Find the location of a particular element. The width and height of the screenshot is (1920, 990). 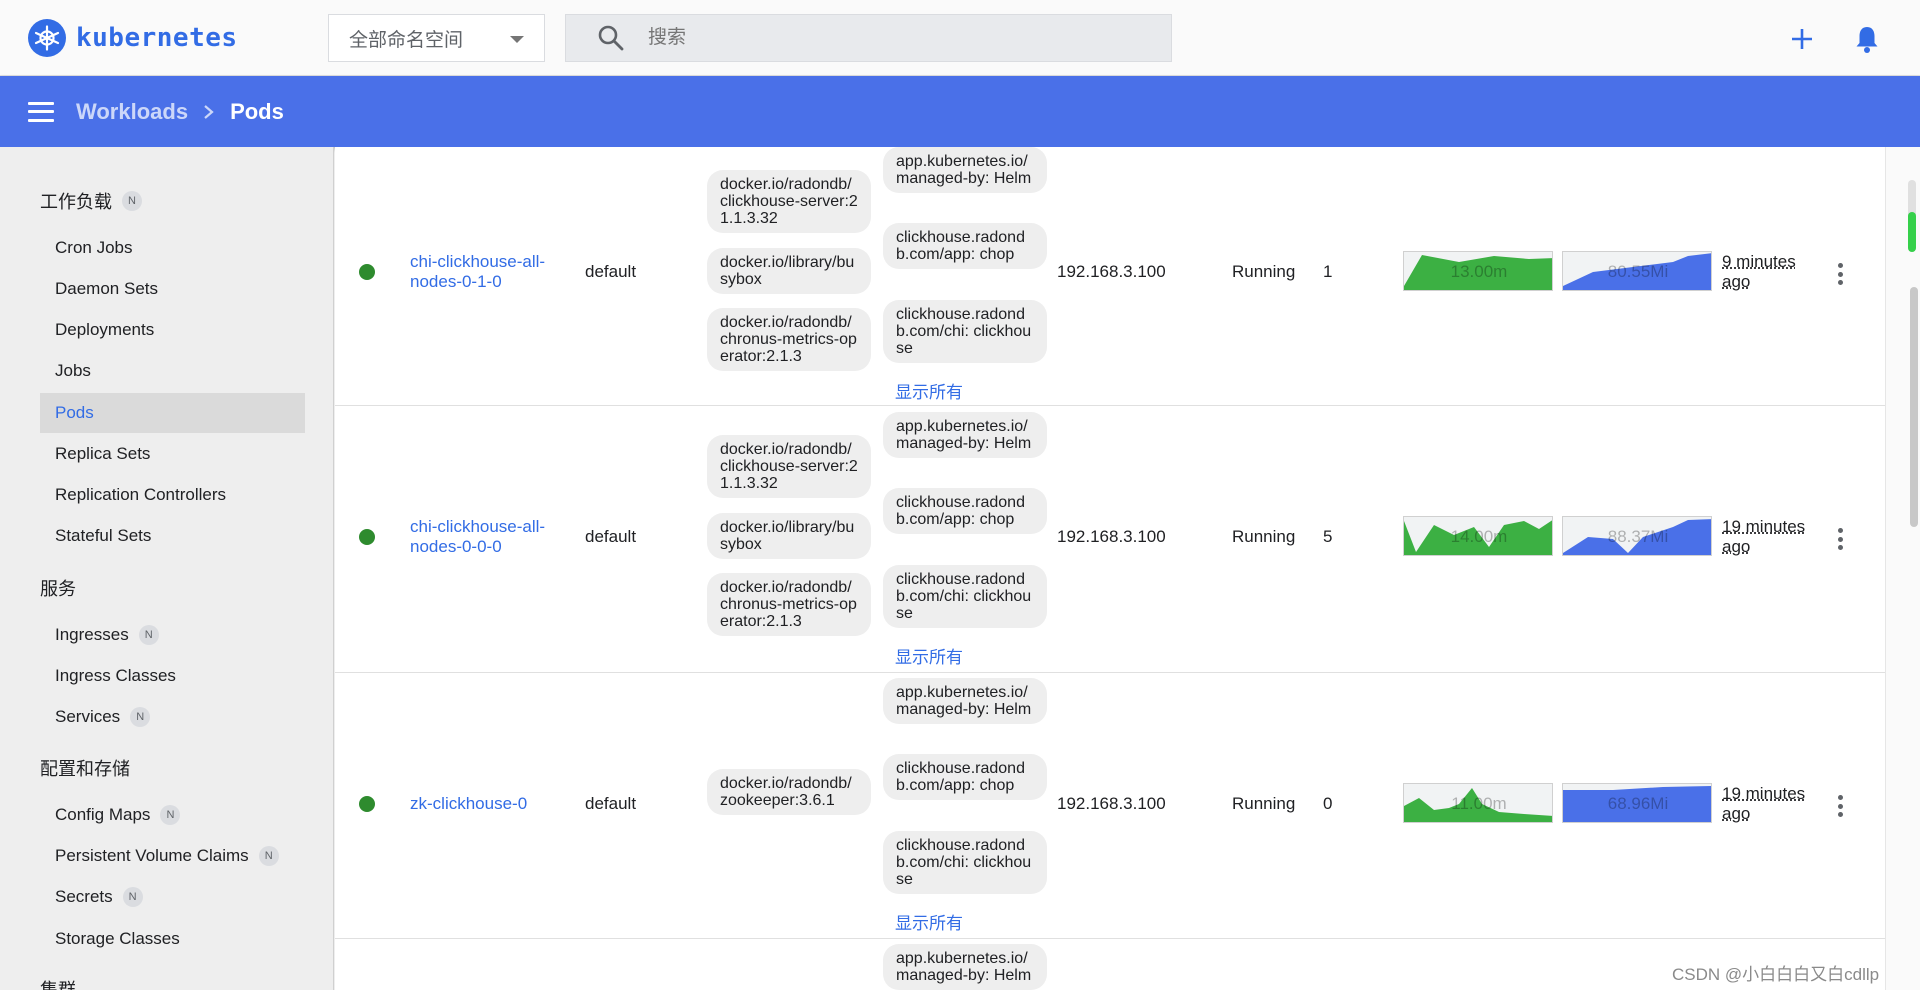

pod-namespace: default is located at coordinates (611, 536).